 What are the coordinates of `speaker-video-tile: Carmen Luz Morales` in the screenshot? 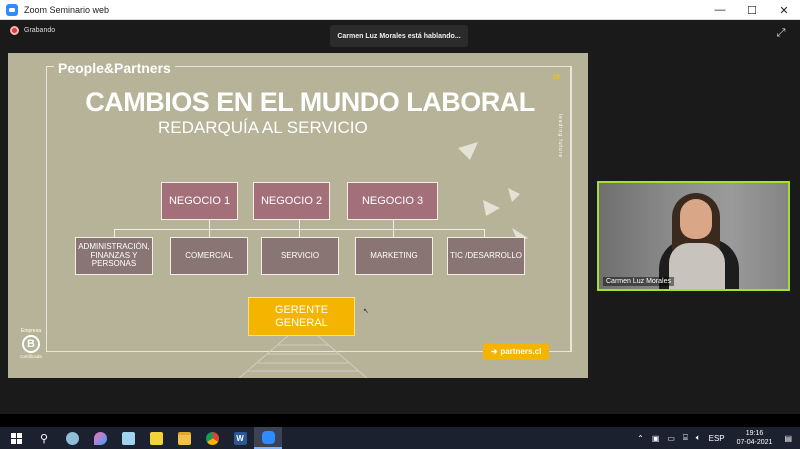 It's located at (693, 236).